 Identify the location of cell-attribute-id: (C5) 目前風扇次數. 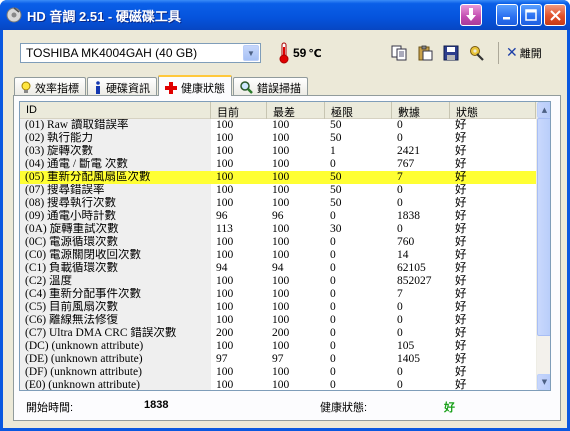
(115, 307).